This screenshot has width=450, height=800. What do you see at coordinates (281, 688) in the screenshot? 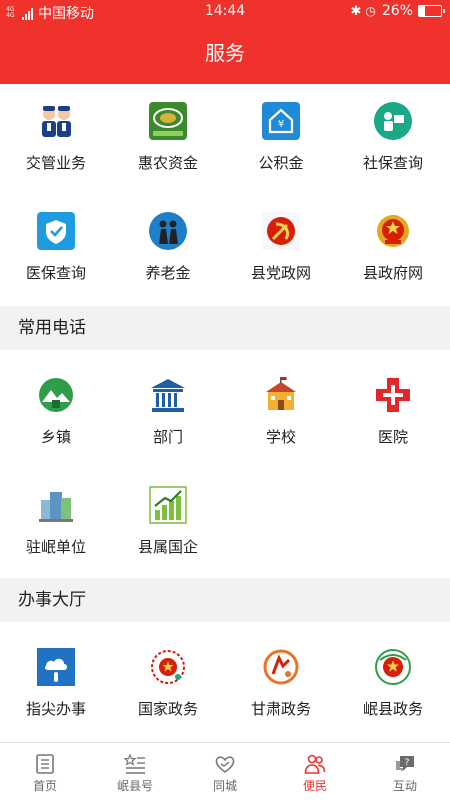
I see `hall-gansu: 甘肃政务` at bounding box center [281, 688].